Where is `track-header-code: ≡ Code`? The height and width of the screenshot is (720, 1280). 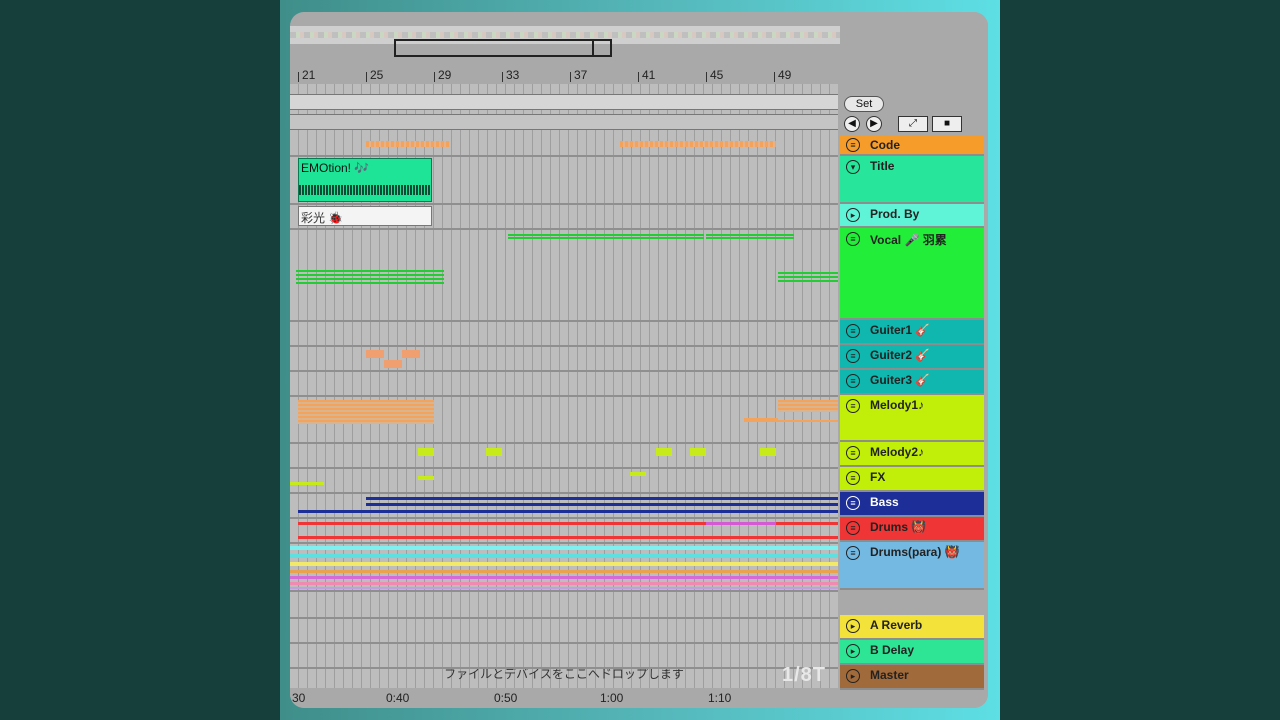
track-header-code: ≡ Code is located at coordinates (912, 146).